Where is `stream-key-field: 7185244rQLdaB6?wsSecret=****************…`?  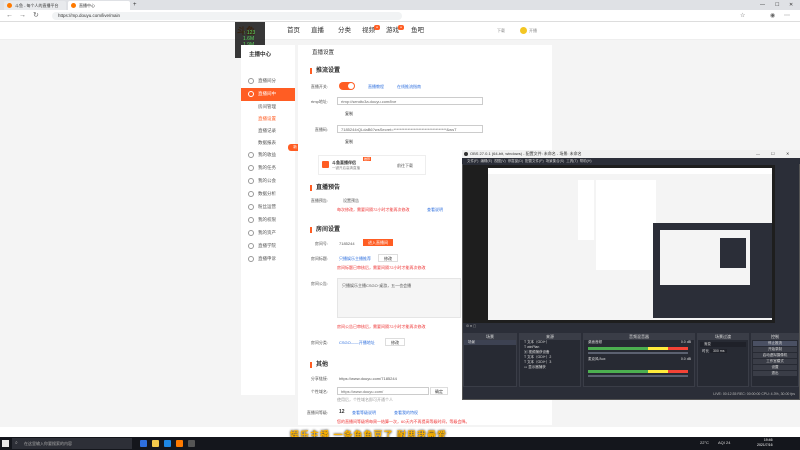 stream-key-field: 7185244rQLdaB6?wsSecret=****************… is located at coordinates (410, 129).